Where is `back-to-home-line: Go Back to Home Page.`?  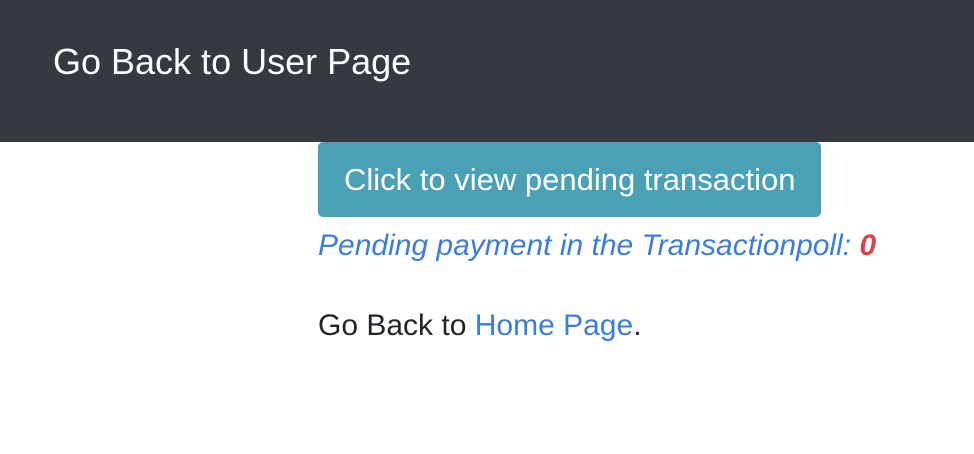 back-to-home-line: Go Back to Home Page. is located at coordinates (597, 326).